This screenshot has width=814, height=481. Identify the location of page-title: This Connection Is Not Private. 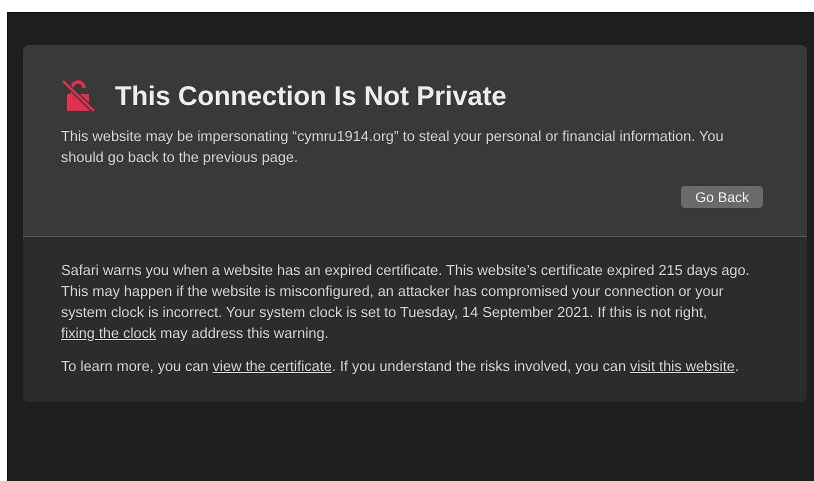
(311, 96).